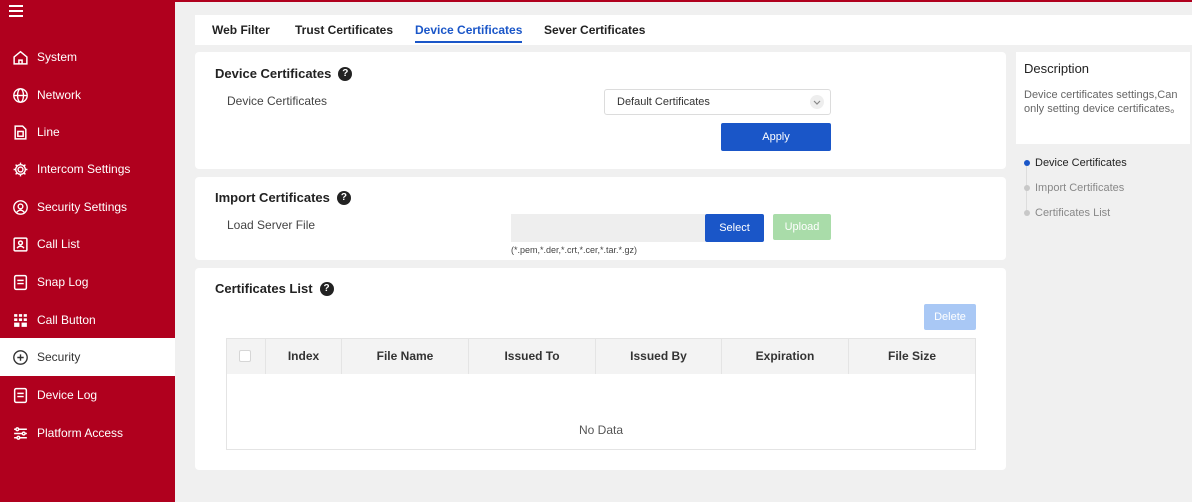 Image resolution: width=1192 pixels, height=502 pixels. Describe the element at coordinates (911, 356) in the screenshot. I see `column-header-file-size: File Size` at that location.